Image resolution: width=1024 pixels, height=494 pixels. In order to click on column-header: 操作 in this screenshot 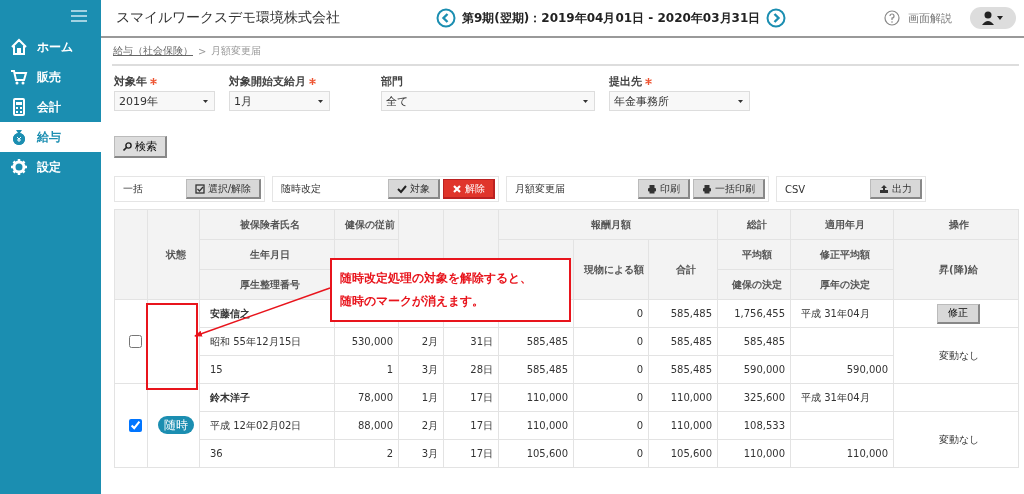, I will do `click(956, 224)`.